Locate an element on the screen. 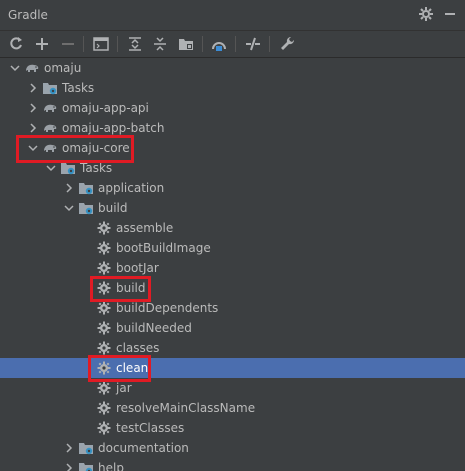 The width and height of the screenshot is (465, 471). tree-item-label: help is located at coordinates (111, 466).